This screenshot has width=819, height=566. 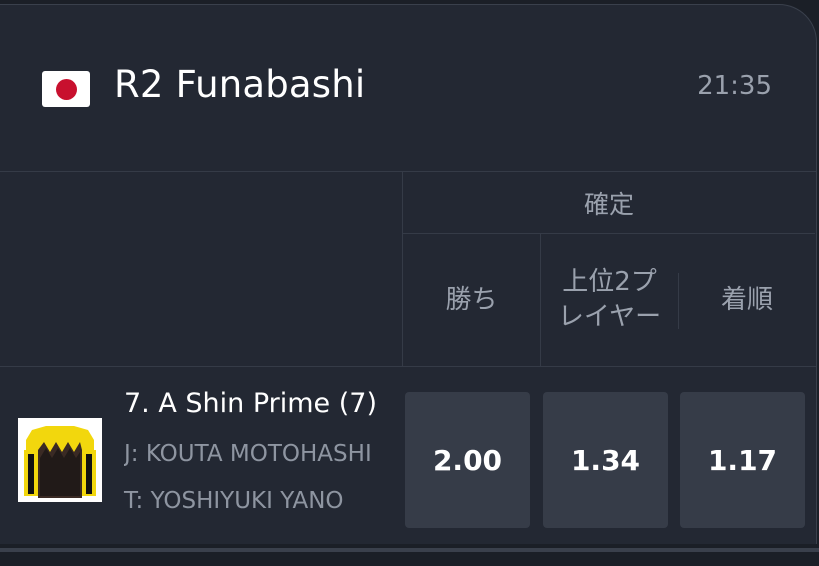 I want to click on race-start-time: 21:35, so click(x=734, y=86).